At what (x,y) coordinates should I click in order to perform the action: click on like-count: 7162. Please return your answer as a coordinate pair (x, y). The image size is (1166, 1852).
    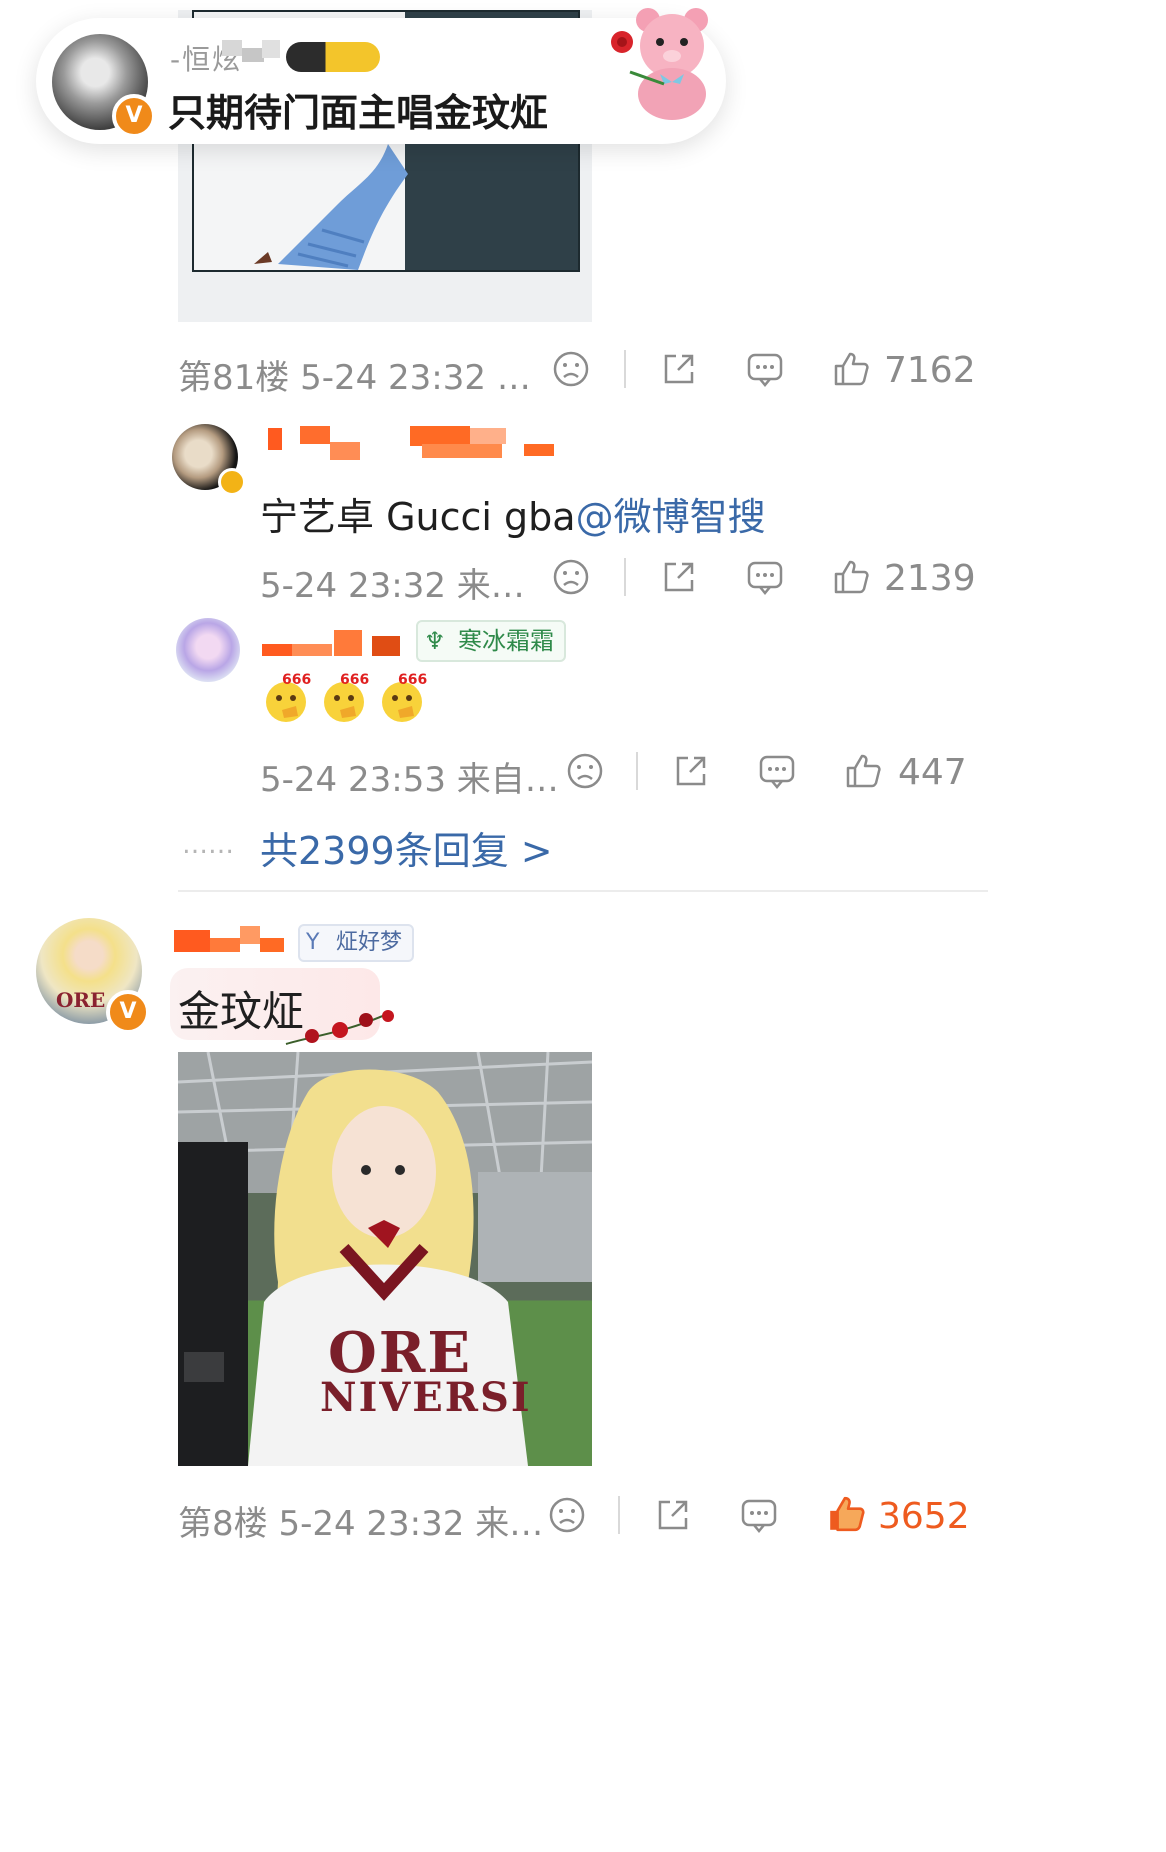
    Looking at the image, I should click on (930, 370).